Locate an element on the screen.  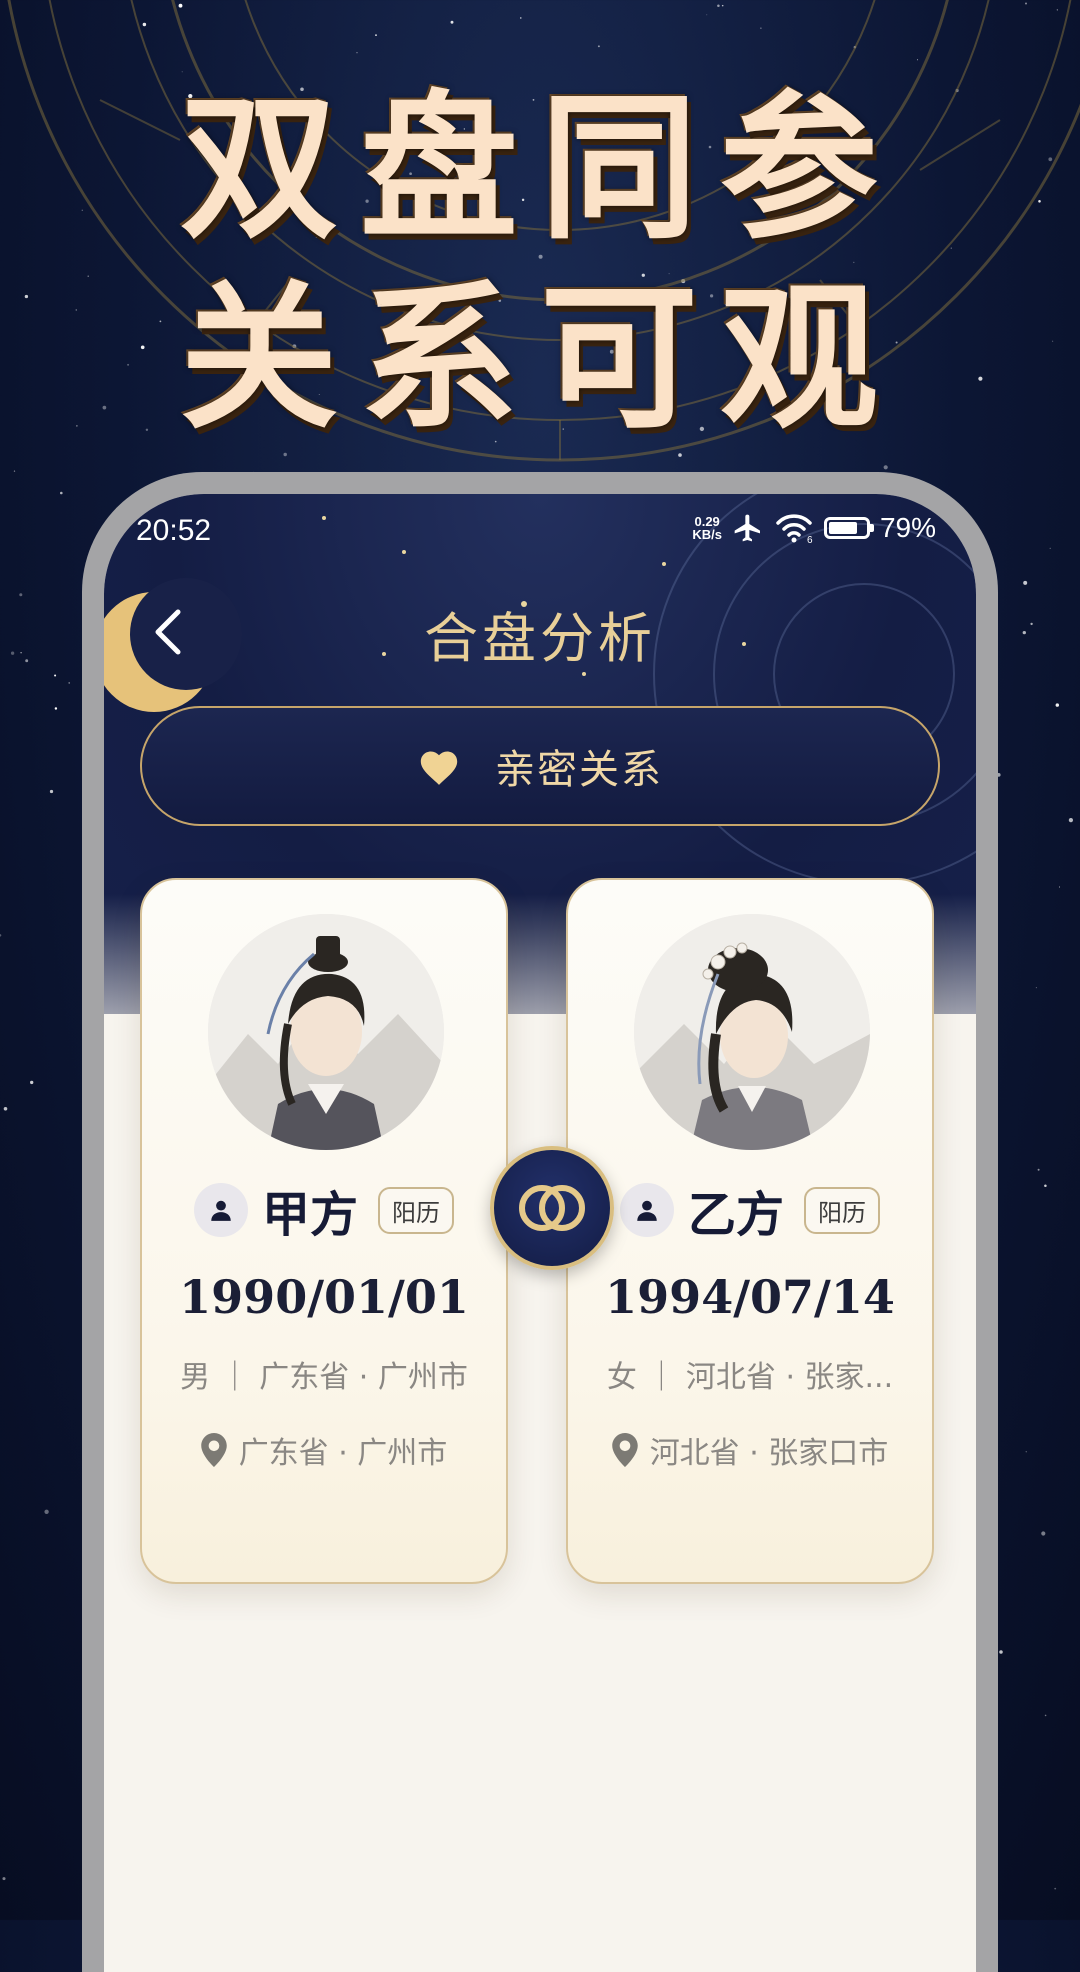
network-speed: 0.29 KB/s is located at coordinates (707, 528).